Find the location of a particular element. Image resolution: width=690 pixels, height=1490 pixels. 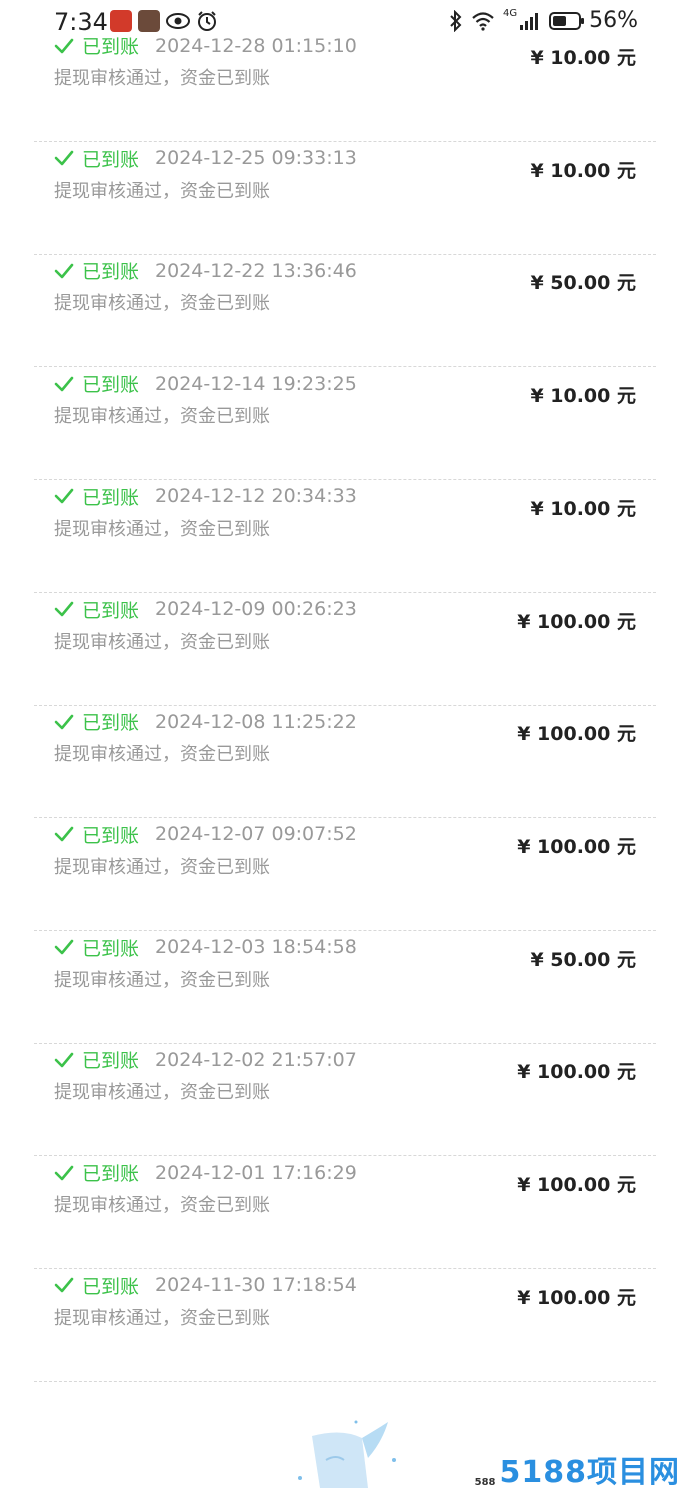

record-header: 已到账 2024-12-02 21:57:07 is located at coordinates (205, 1059).